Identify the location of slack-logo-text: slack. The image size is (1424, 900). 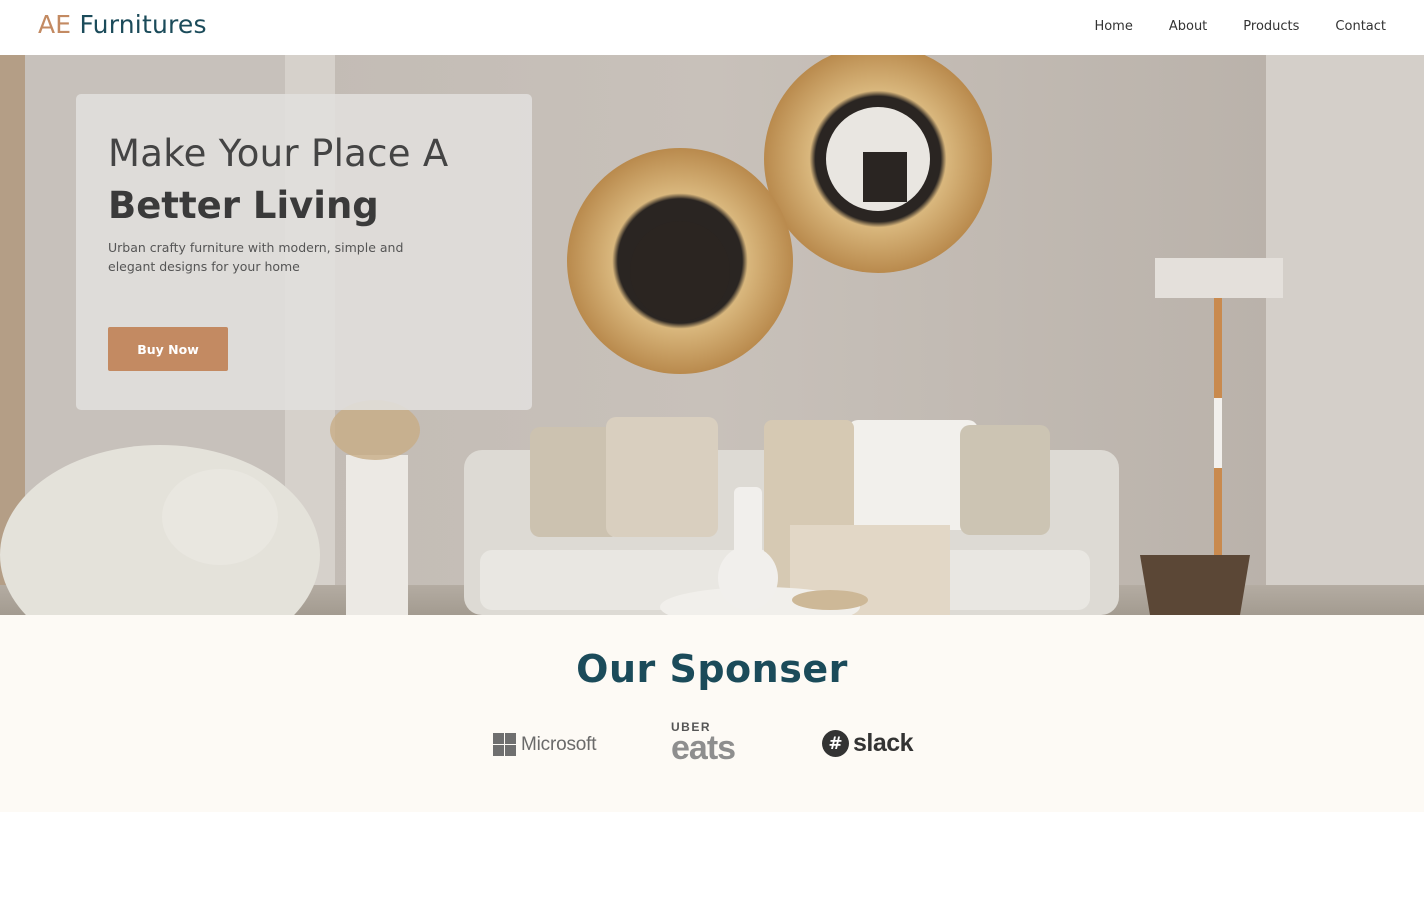
(883, 743).